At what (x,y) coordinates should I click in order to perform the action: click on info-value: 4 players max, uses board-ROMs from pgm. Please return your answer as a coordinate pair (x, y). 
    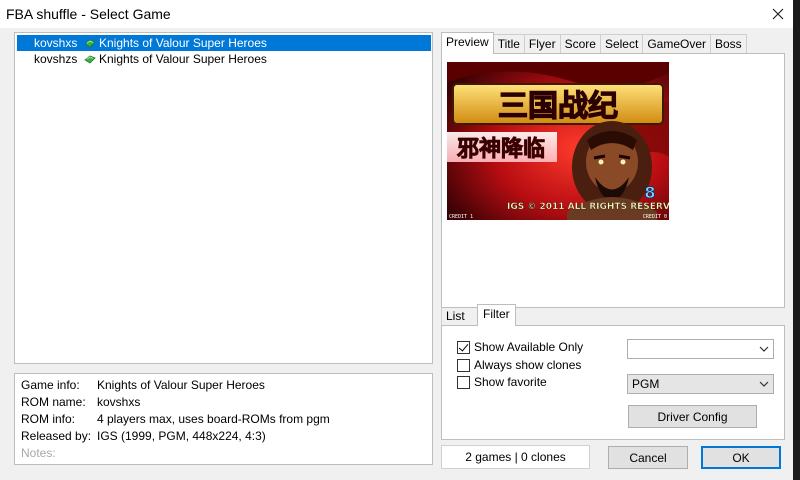
    Looking at the image, I should click on (213, 419).